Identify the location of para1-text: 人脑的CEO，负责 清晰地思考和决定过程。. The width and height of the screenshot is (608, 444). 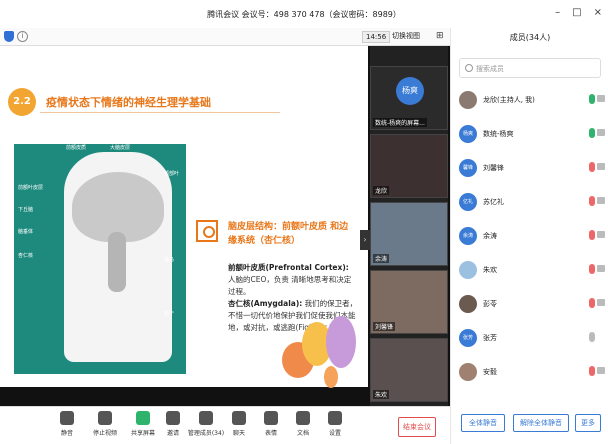
(290, 285).